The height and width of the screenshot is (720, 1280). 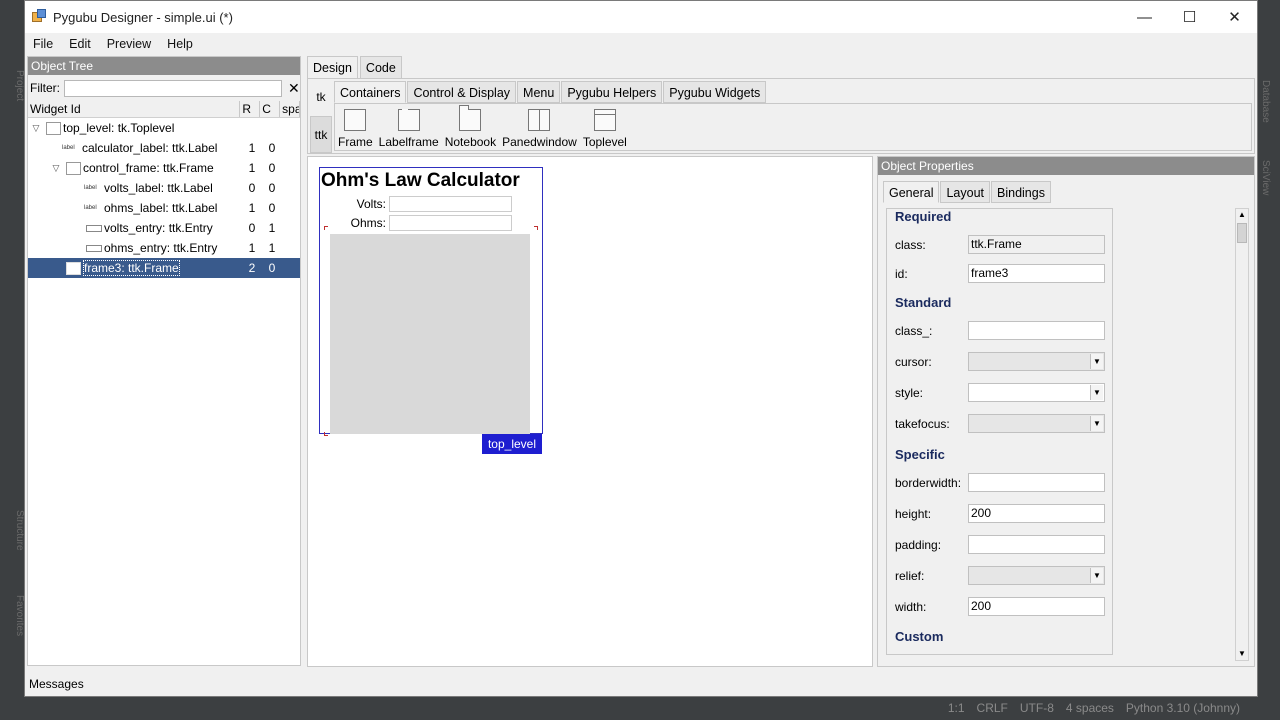 What do you see at coordinates (1144, 17) in the screenshot?
I see `minimize-button: —` at bounding box center [1144, 17].